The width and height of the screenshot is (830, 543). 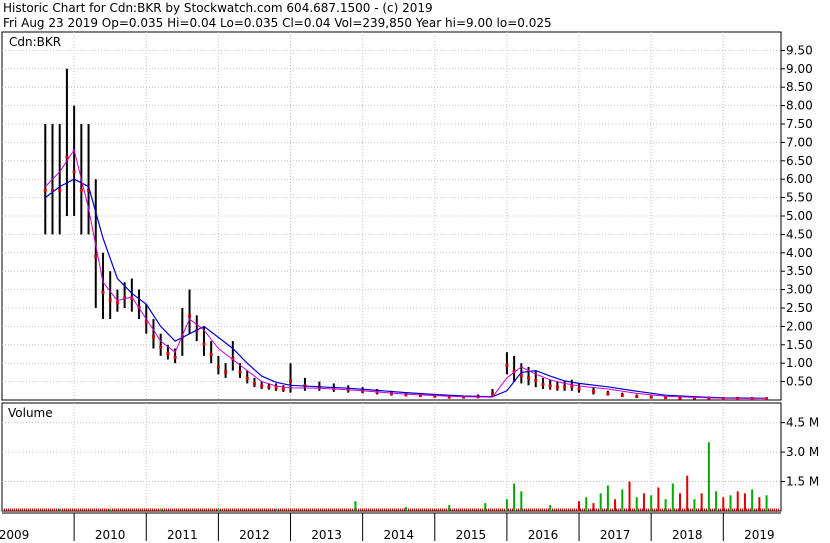 What do you see at coordinates (799, 363) in the screenshot?
I see `price-tick-label: 1.00` at bounding box center [799, 363].